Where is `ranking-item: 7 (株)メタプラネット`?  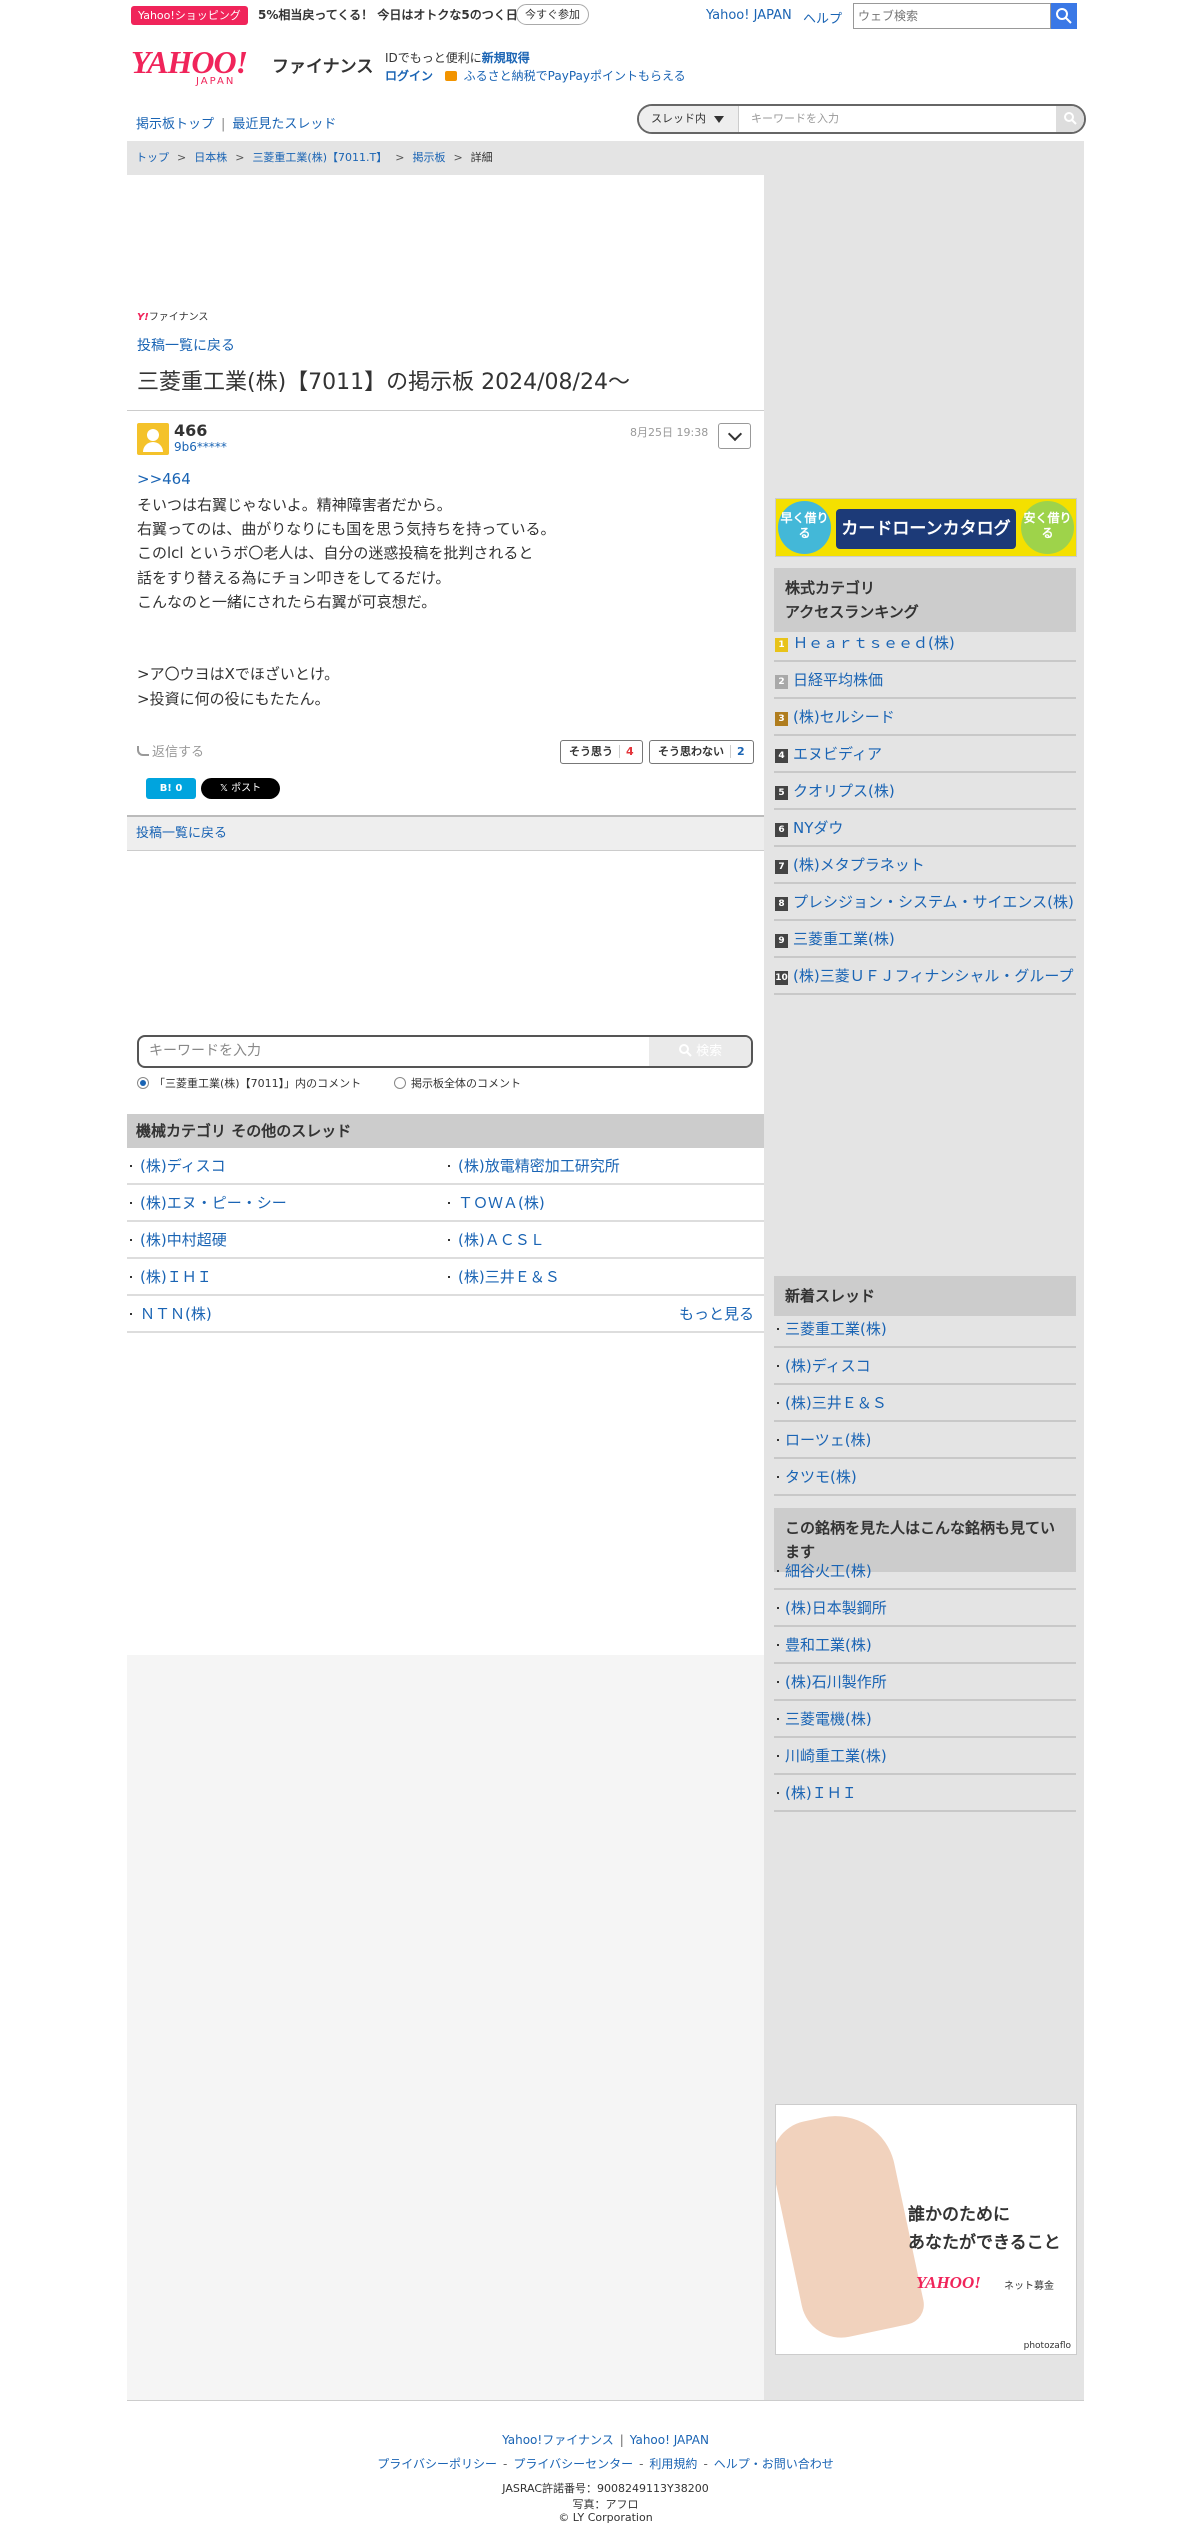 ranking-item: 7 (株)メタプラネット is located at coordinates (925, 865).